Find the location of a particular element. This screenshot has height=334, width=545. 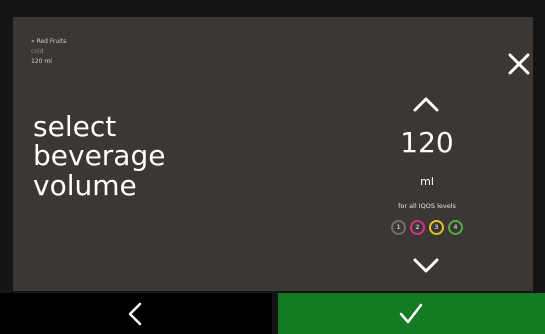

chevron-up-icon is located at coordinates (426, 104).